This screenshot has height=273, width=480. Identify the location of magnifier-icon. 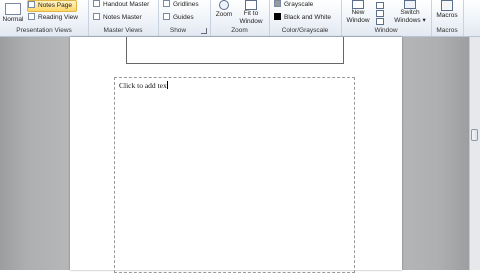
(224, 5).